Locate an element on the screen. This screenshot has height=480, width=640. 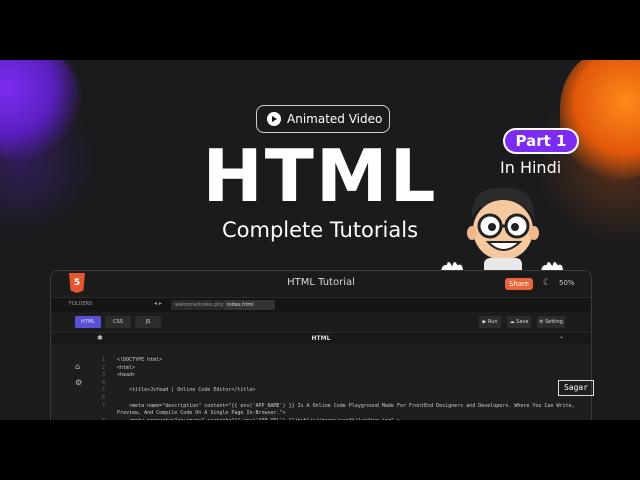
file-tabs-bar: FOLDERS ◂ ▸ welcome/index.php index.html is located at coordinates (321, 304).